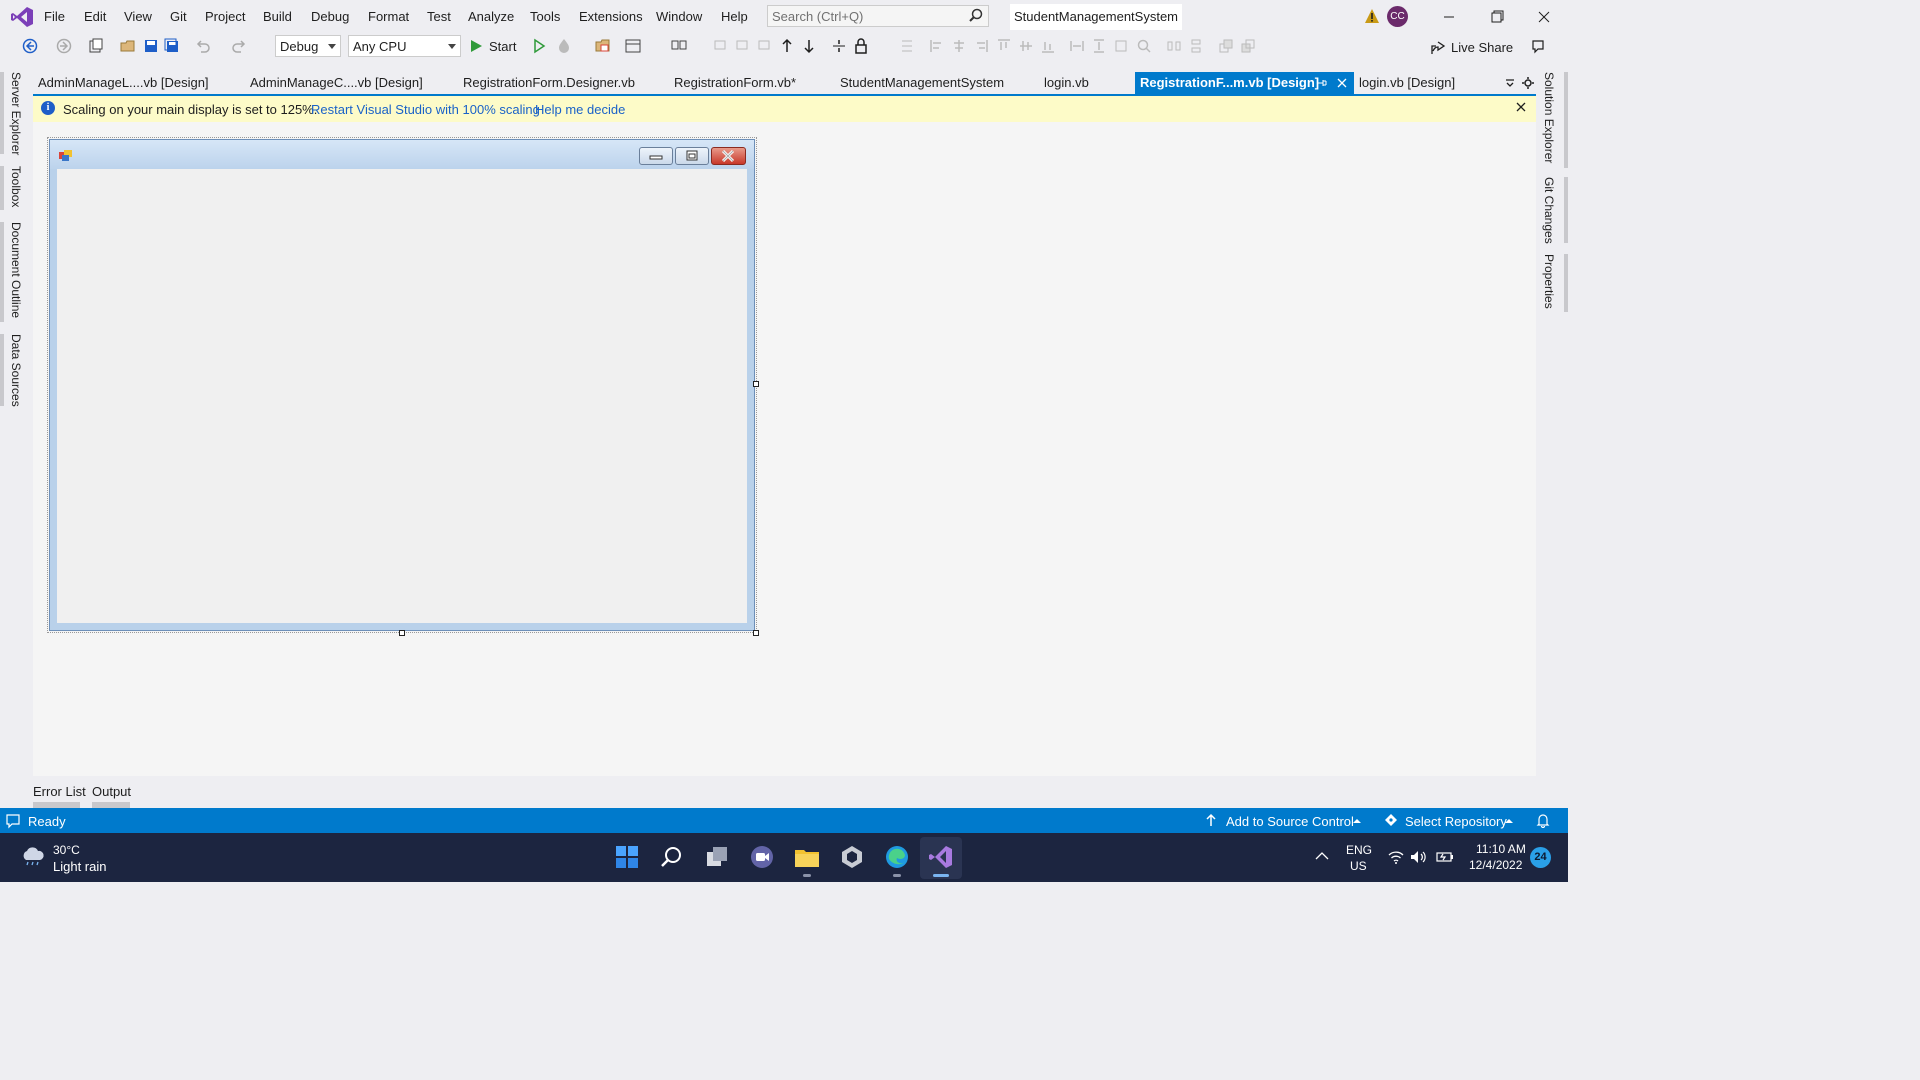 The height and width of the screenshot is (1080, 1920). What do you see at coordinates (539, 46) in the screenshot?
I see `start-without-debugging-icon` at bounding box center [539, 46].